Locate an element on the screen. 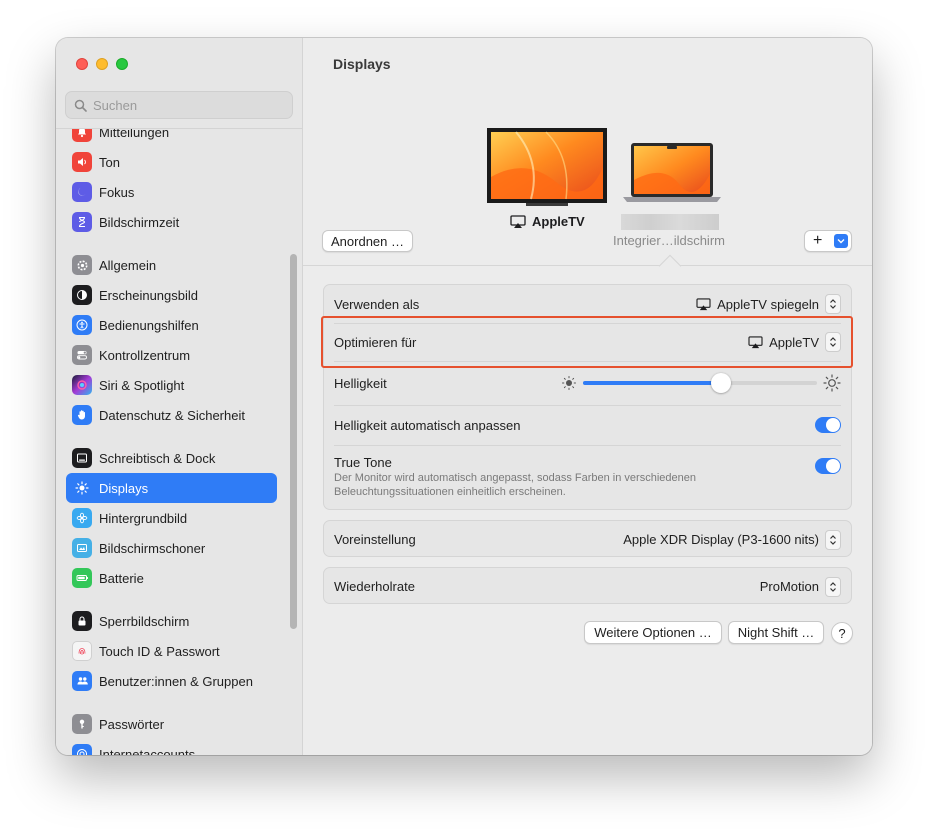 The image size is (928, 829). sidebar-item-allgemein: Allgemein is located at coordinates (171, 265).